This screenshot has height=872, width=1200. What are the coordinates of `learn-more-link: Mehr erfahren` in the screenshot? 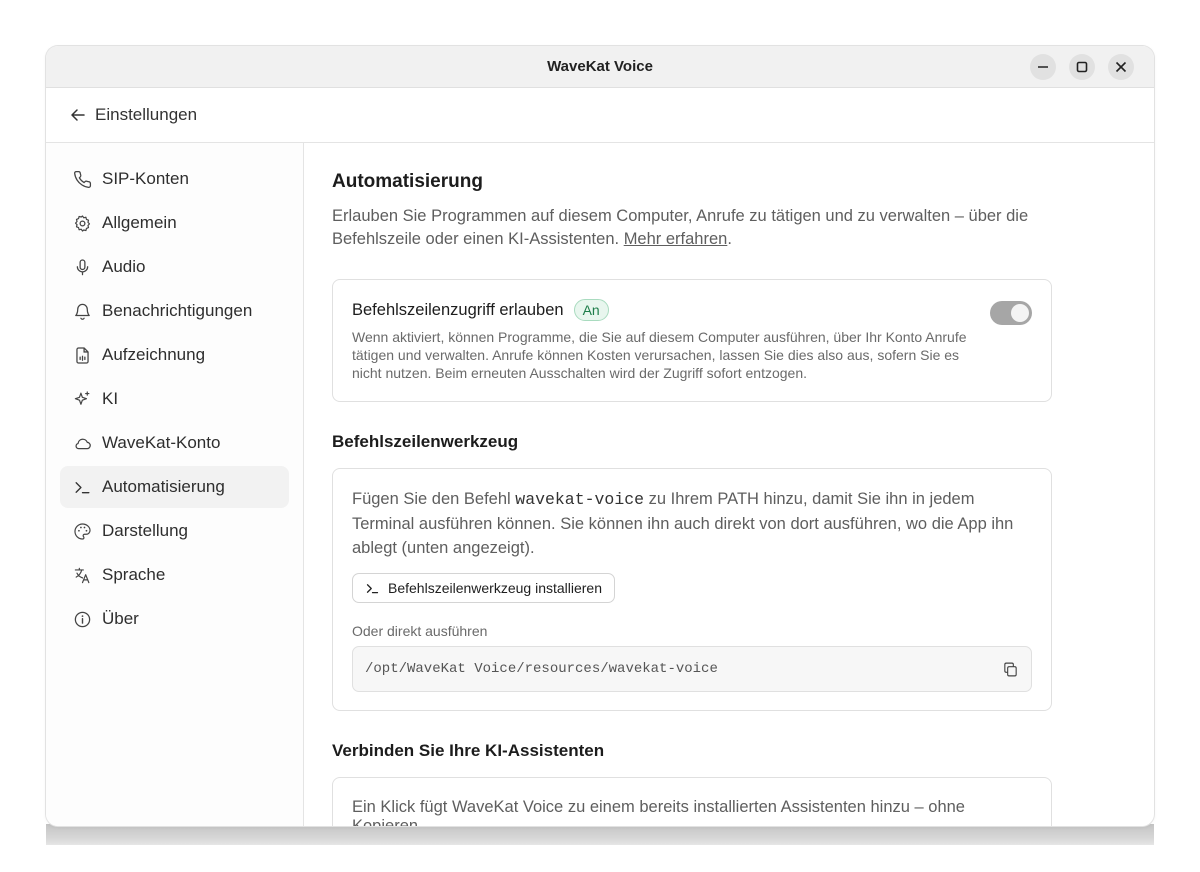 It's located at (676, 239).